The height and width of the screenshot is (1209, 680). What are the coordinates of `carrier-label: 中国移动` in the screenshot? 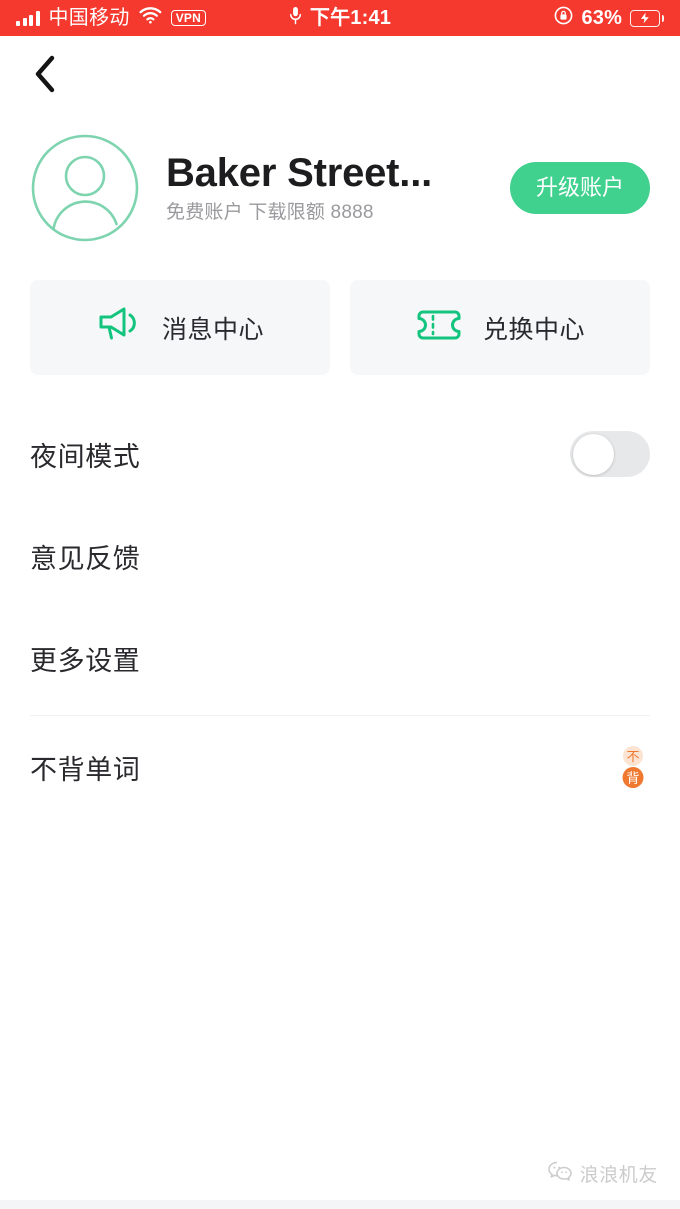 It's located at (89, 18).